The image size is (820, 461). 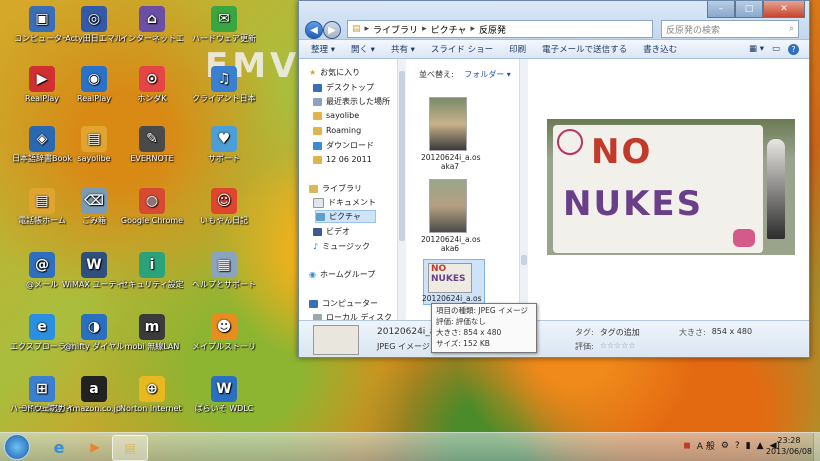 What do you see at coordinates (618, 346) in the screenshot?
I see `rating-stars: ☆☆☆☆☆` at bounding box center [618, 346].